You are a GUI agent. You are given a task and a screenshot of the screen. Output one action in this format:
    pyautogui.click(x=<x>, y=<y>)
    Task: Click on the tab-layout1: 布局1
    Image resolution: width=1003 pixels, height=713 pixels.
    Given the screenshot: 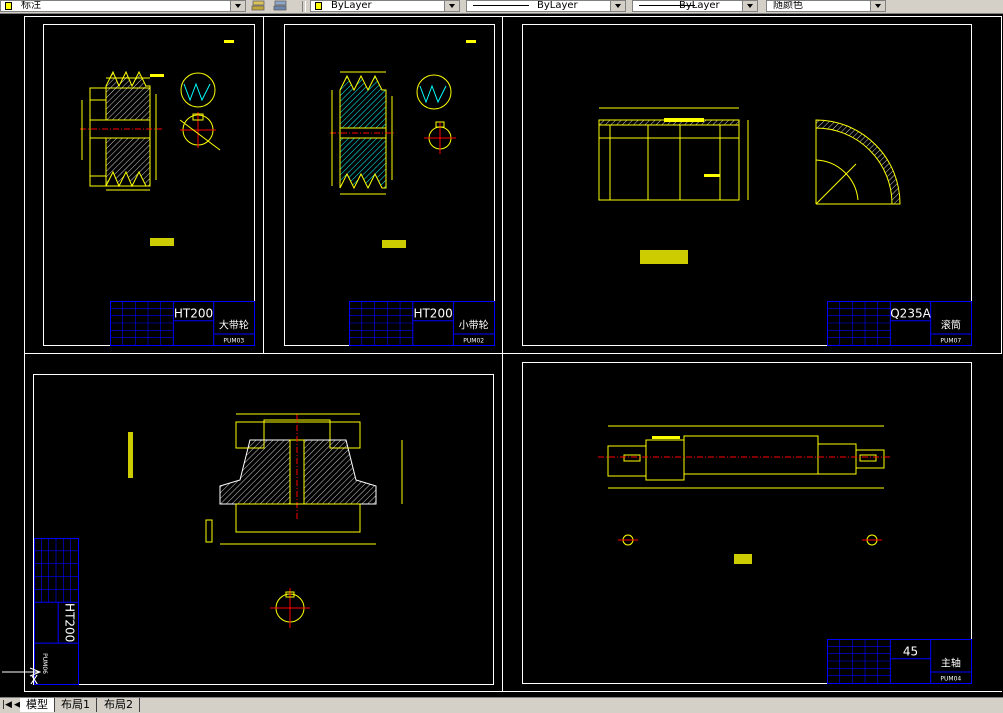 What is the action you would take?
    pyautogui.click(x=76, y=705)
    